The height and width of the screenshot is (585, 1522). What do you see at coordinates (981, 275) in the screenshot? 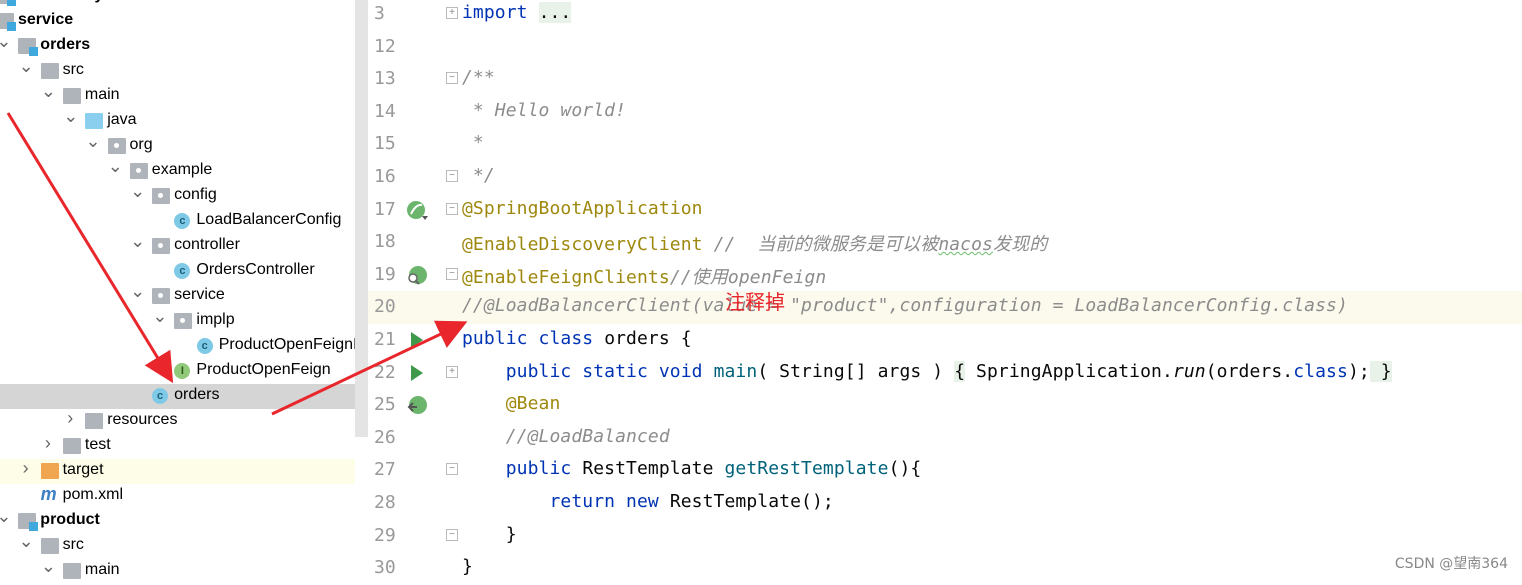
I see `code-line: − @EnableFeignClients//使用openFeign` at bounding box center [981, 275].